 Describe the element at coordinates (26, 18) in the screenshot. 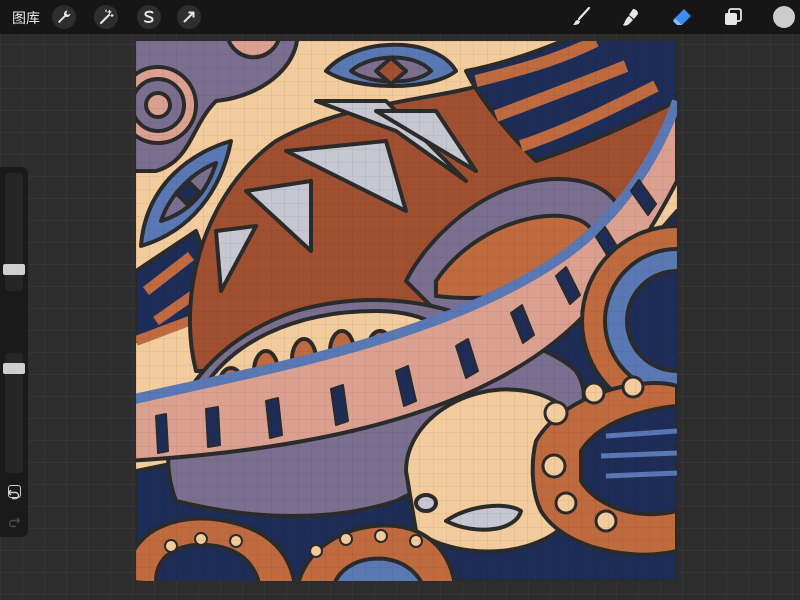

I see `gallery-button: 图库` at that location.